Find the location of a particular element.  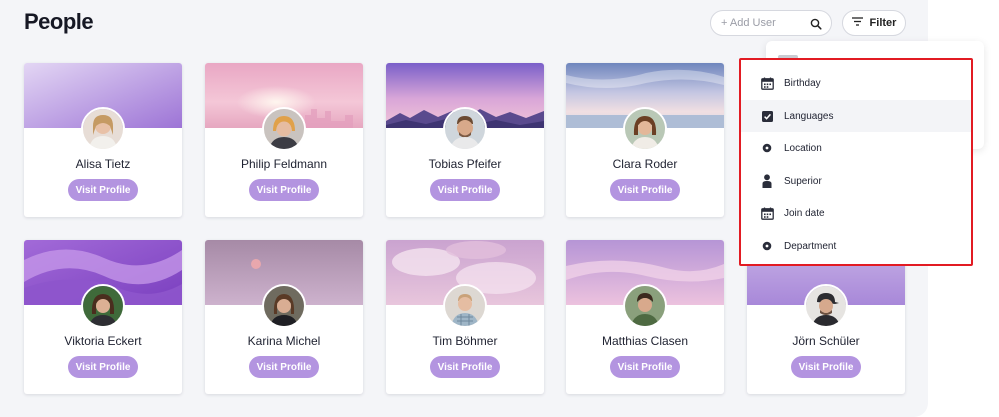

person-name: Karina Michel is located at coordinates (284, 341).